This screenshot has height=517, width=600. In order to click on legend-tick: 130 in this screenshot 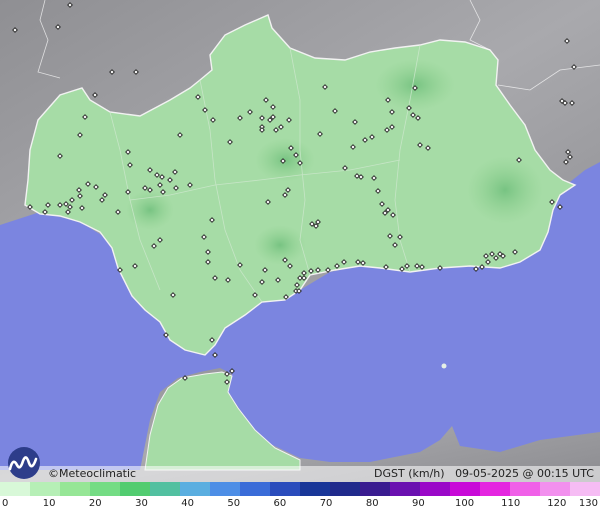, I will do `click(588, 503)`.